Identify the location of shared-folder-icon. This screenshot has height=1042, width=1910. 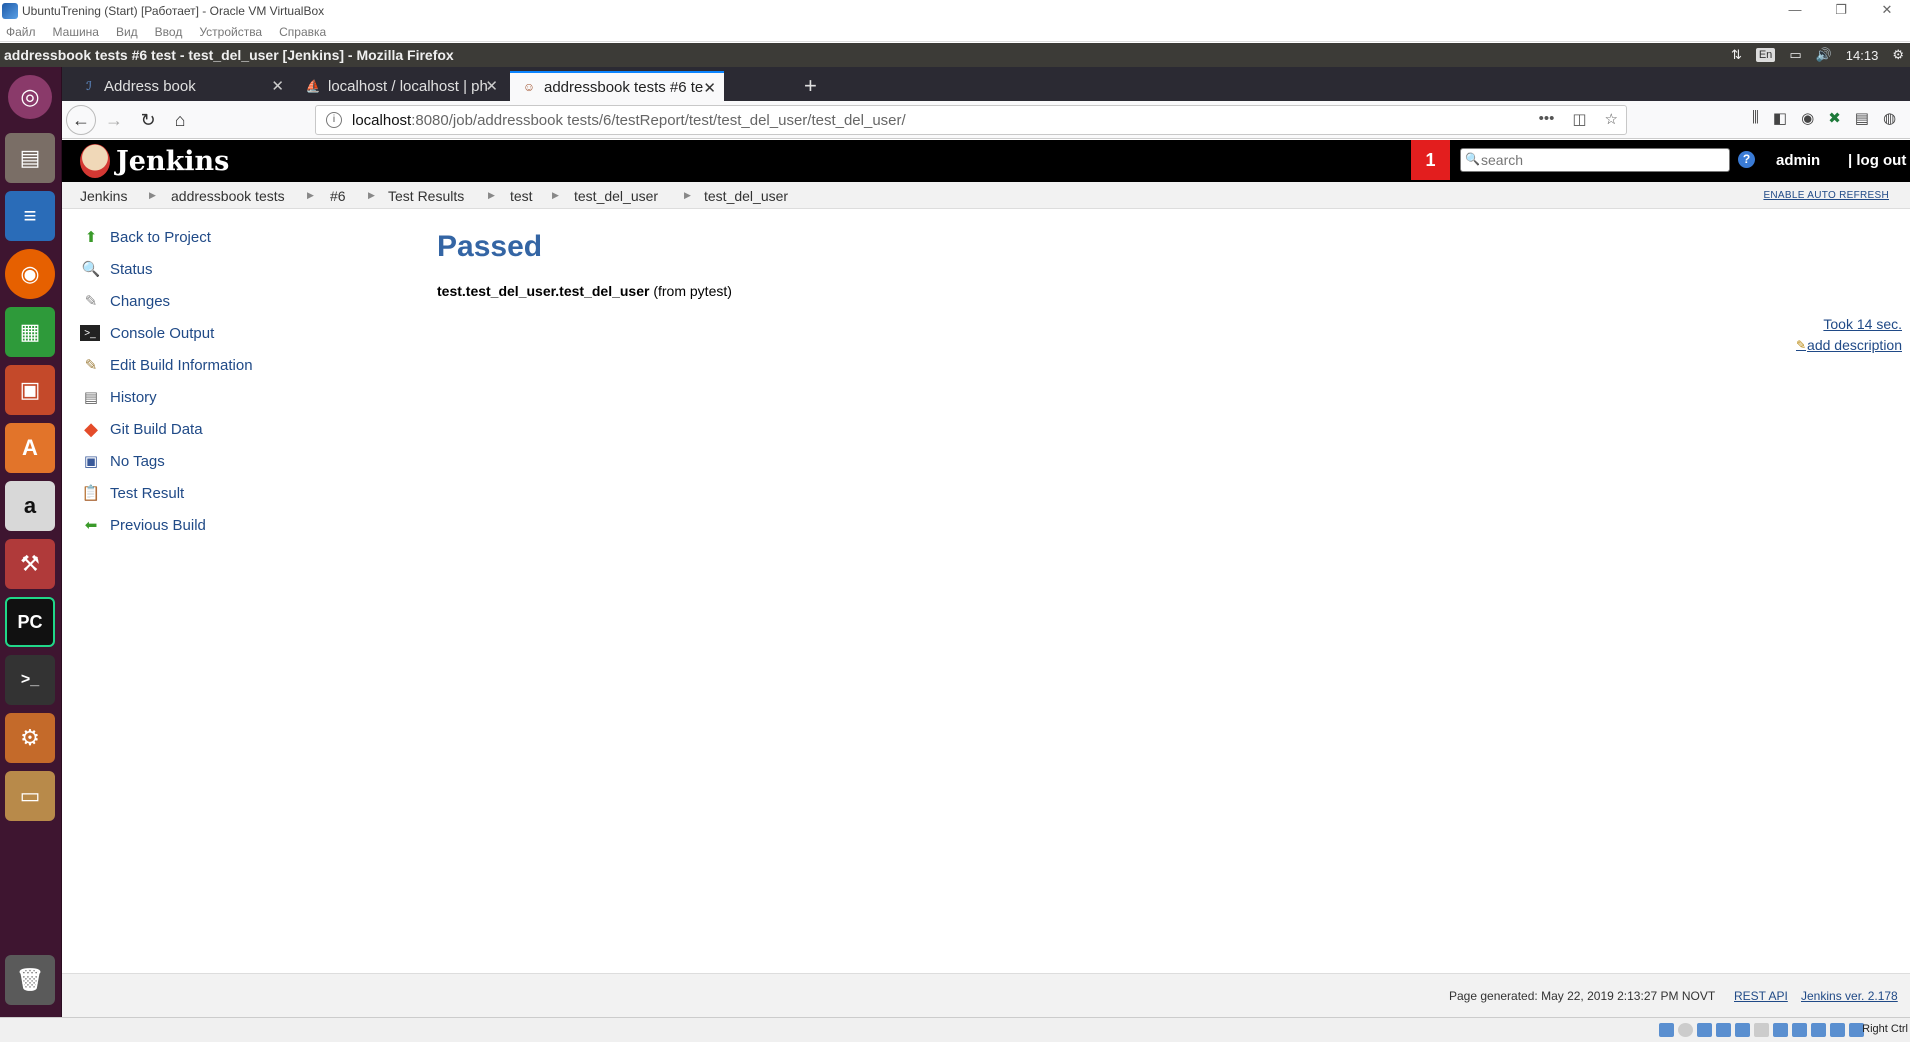
(1761, 1030).